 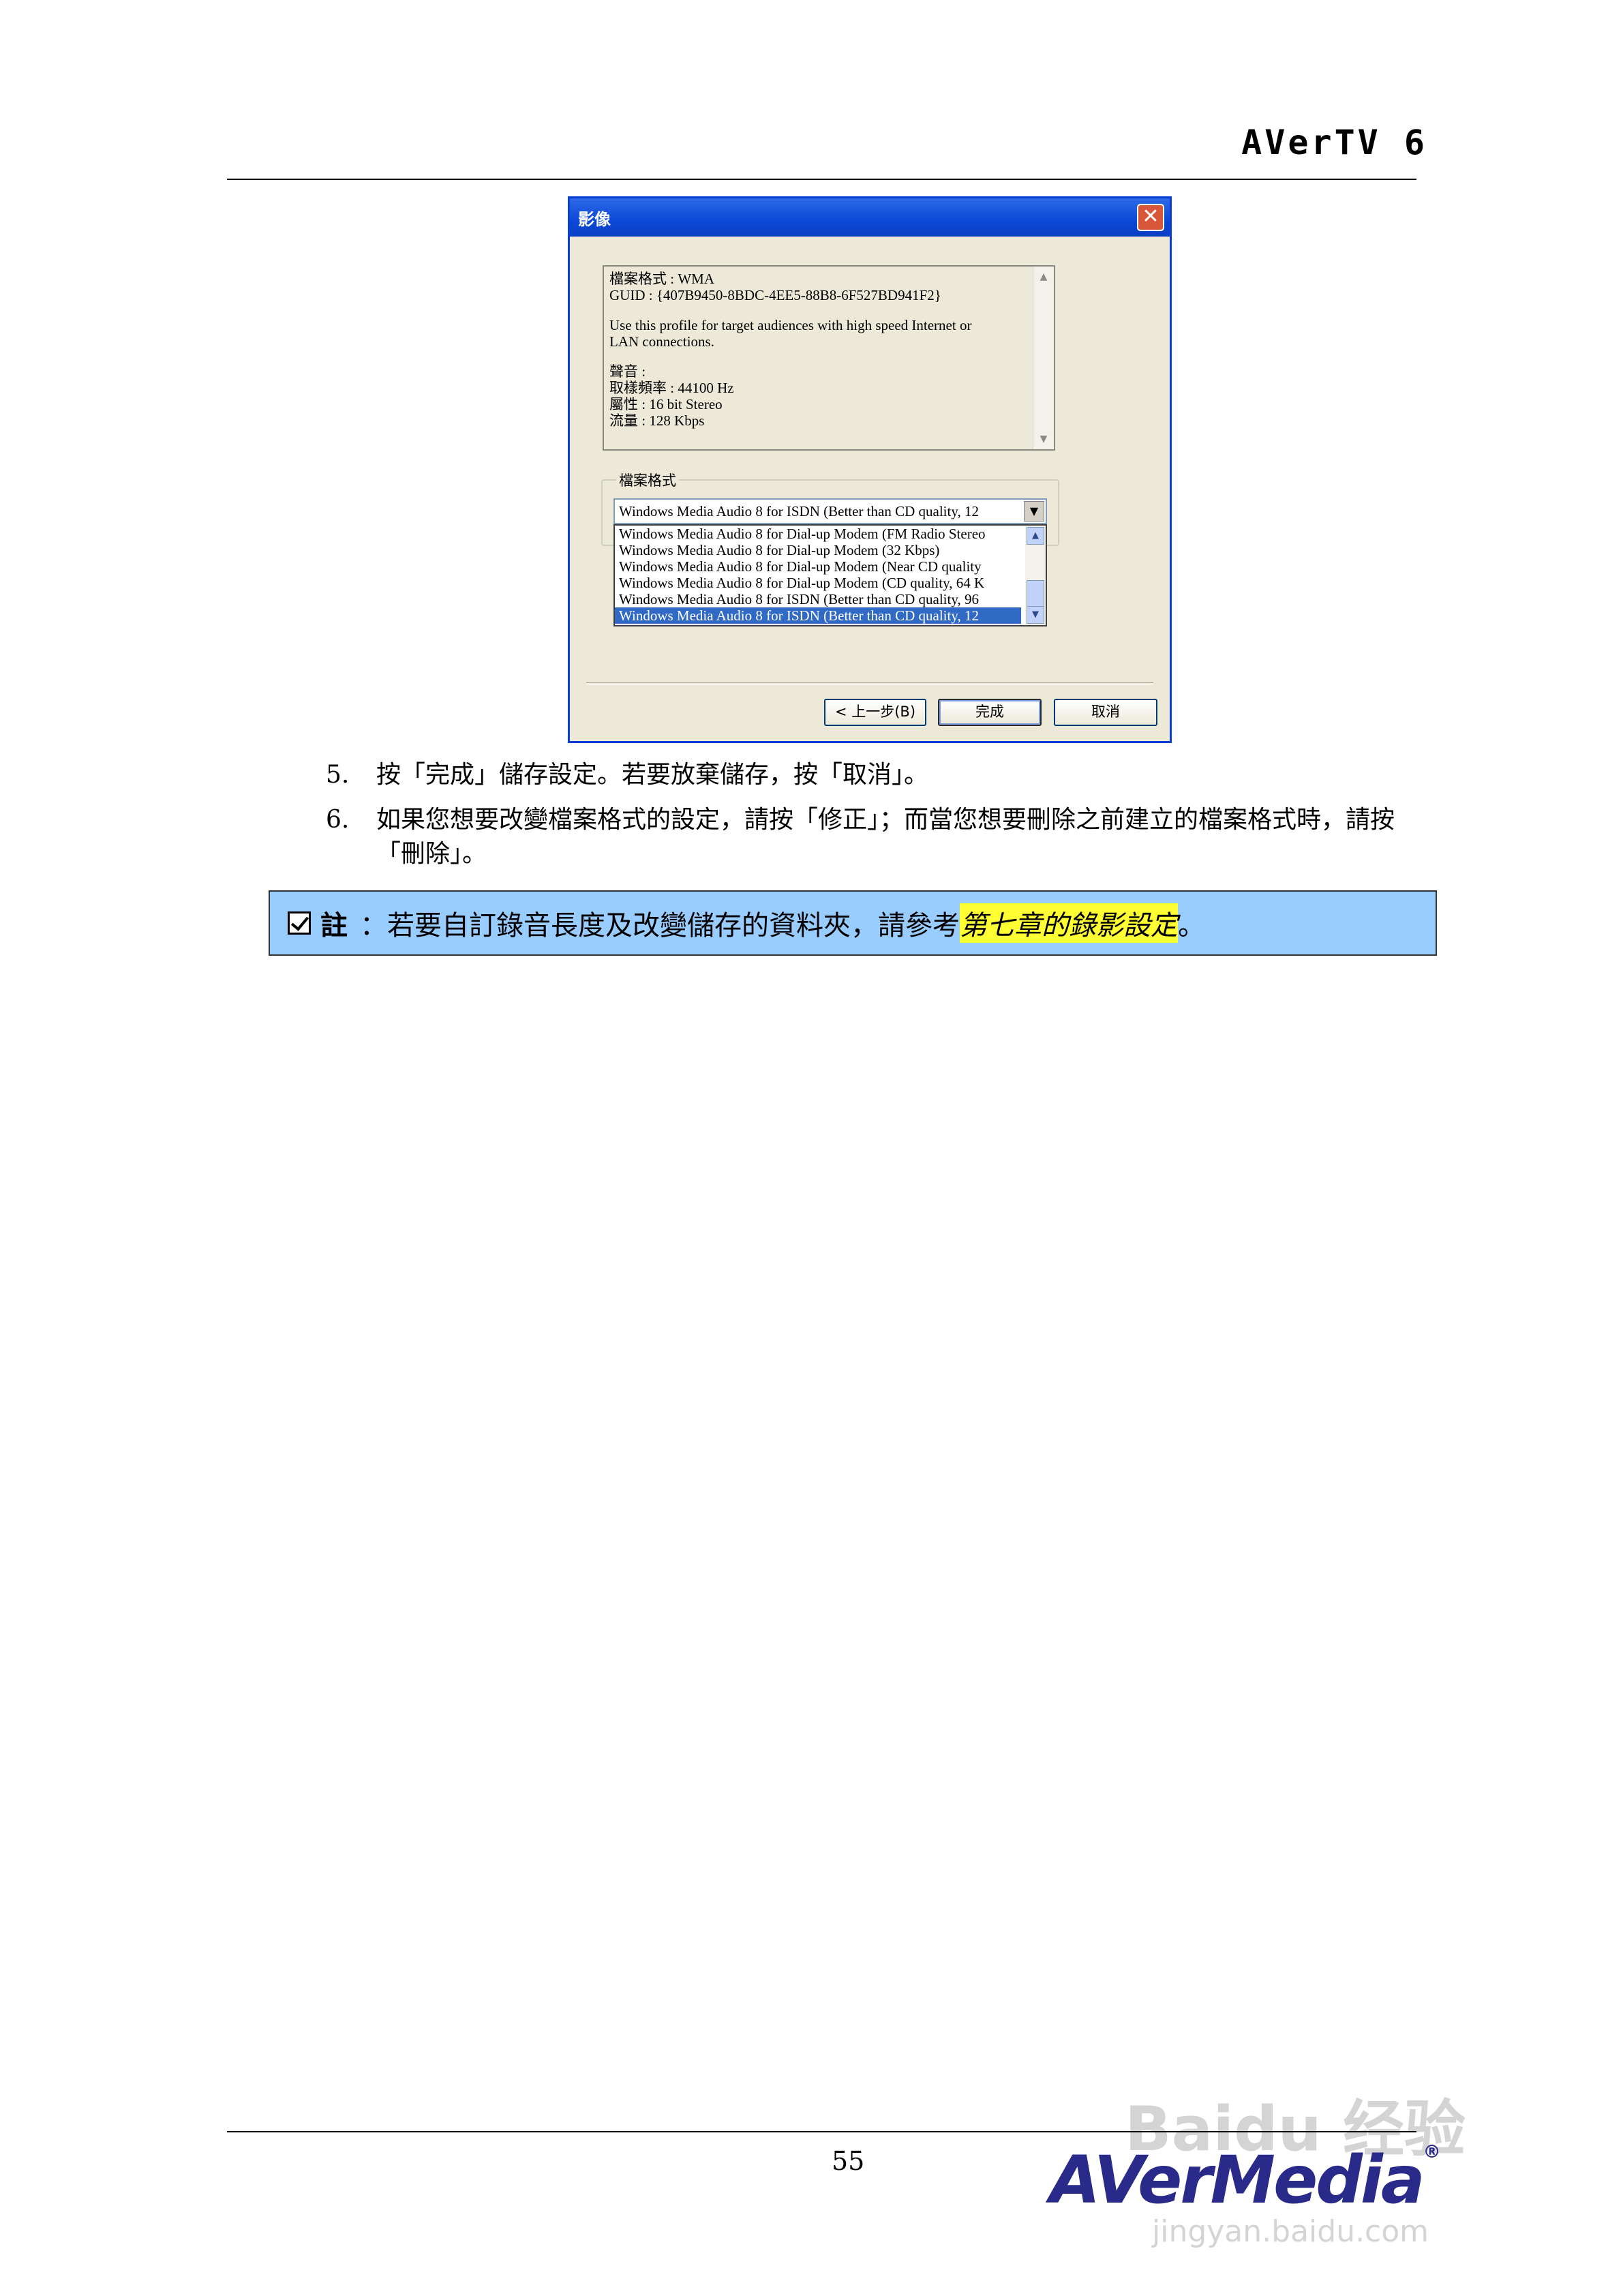 I want to click on step-number: 6., so click(x=338, y=820).